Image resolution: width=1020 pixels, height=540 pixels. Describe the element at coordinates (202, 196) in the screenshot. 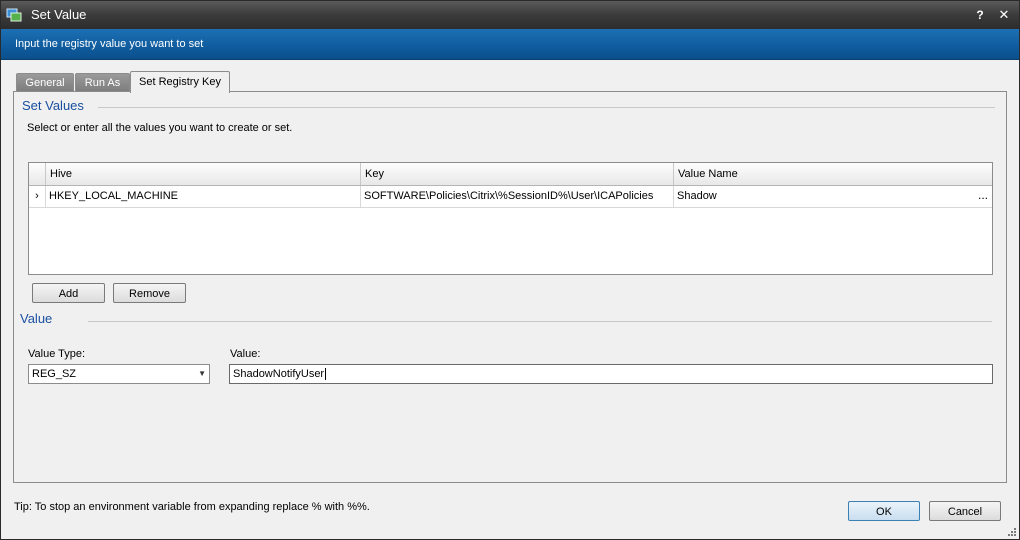

I see `cell-hive: HKEY_LOCAL_MACHINE` at that location.